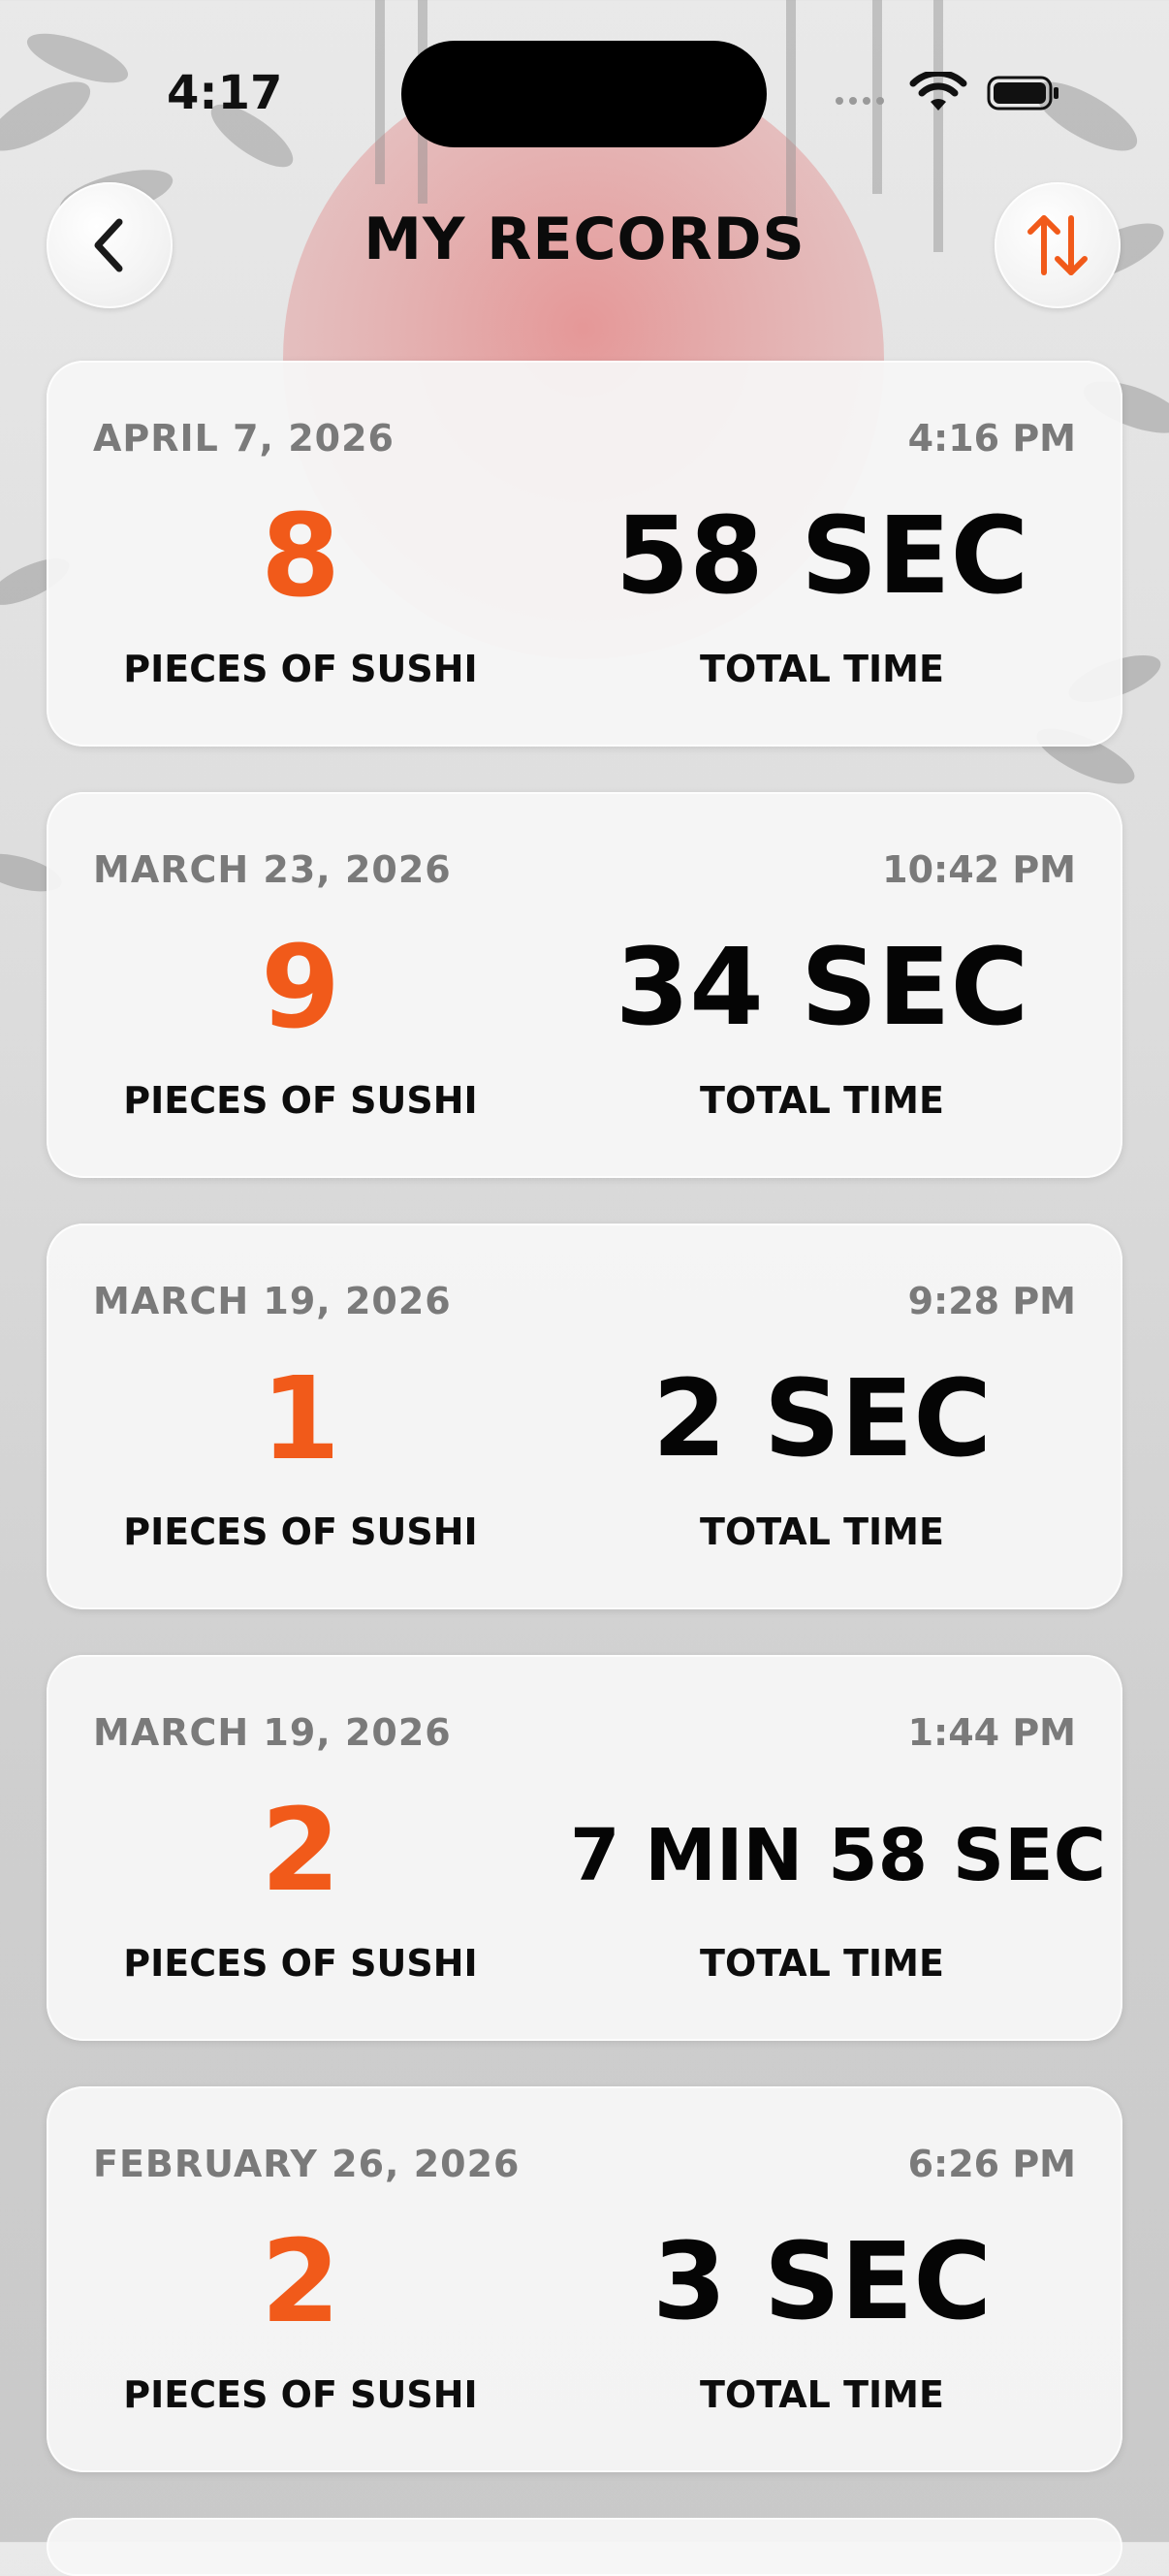 This screenshot has height=2576, width=1169. What do you see at coordinates (979, 869) in the screenshot?
I see `record-time: 10:42 PM` at bounding box center [979, 869].